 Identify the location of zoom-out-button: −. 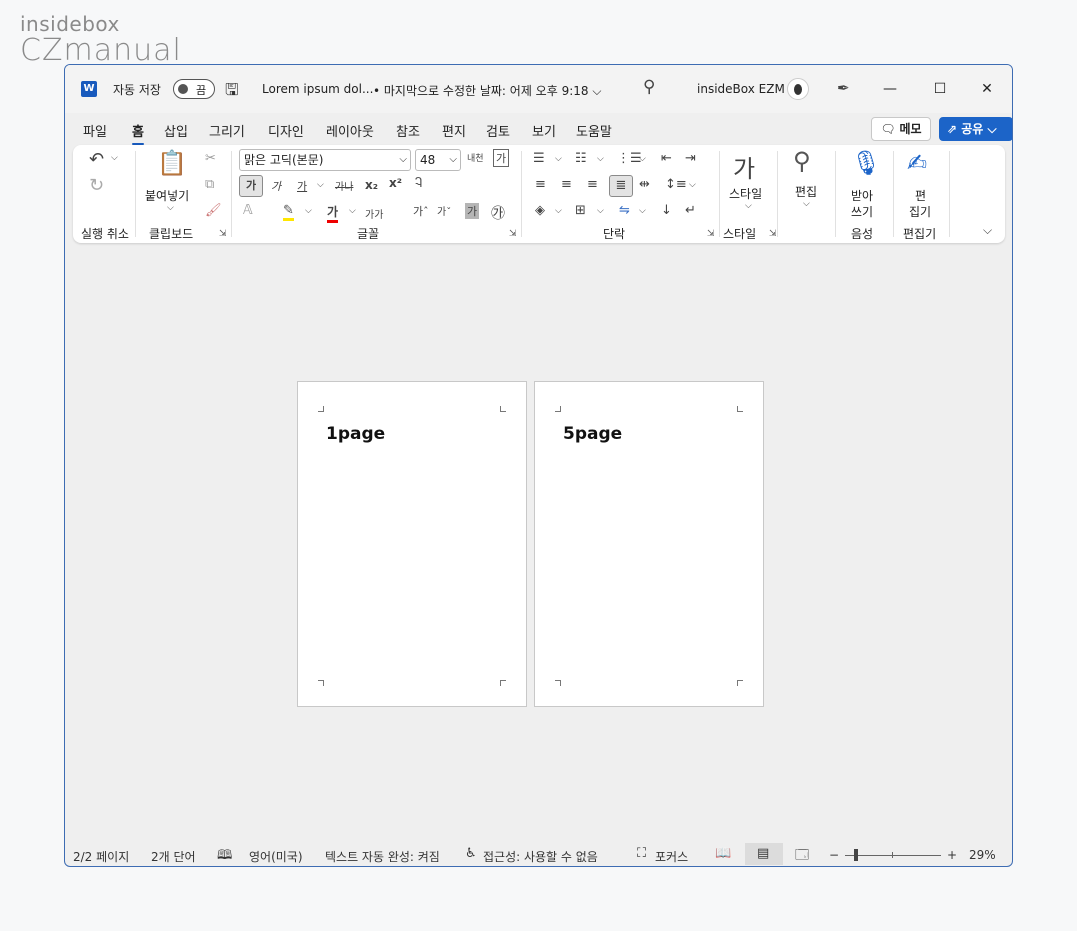
(834, 855).